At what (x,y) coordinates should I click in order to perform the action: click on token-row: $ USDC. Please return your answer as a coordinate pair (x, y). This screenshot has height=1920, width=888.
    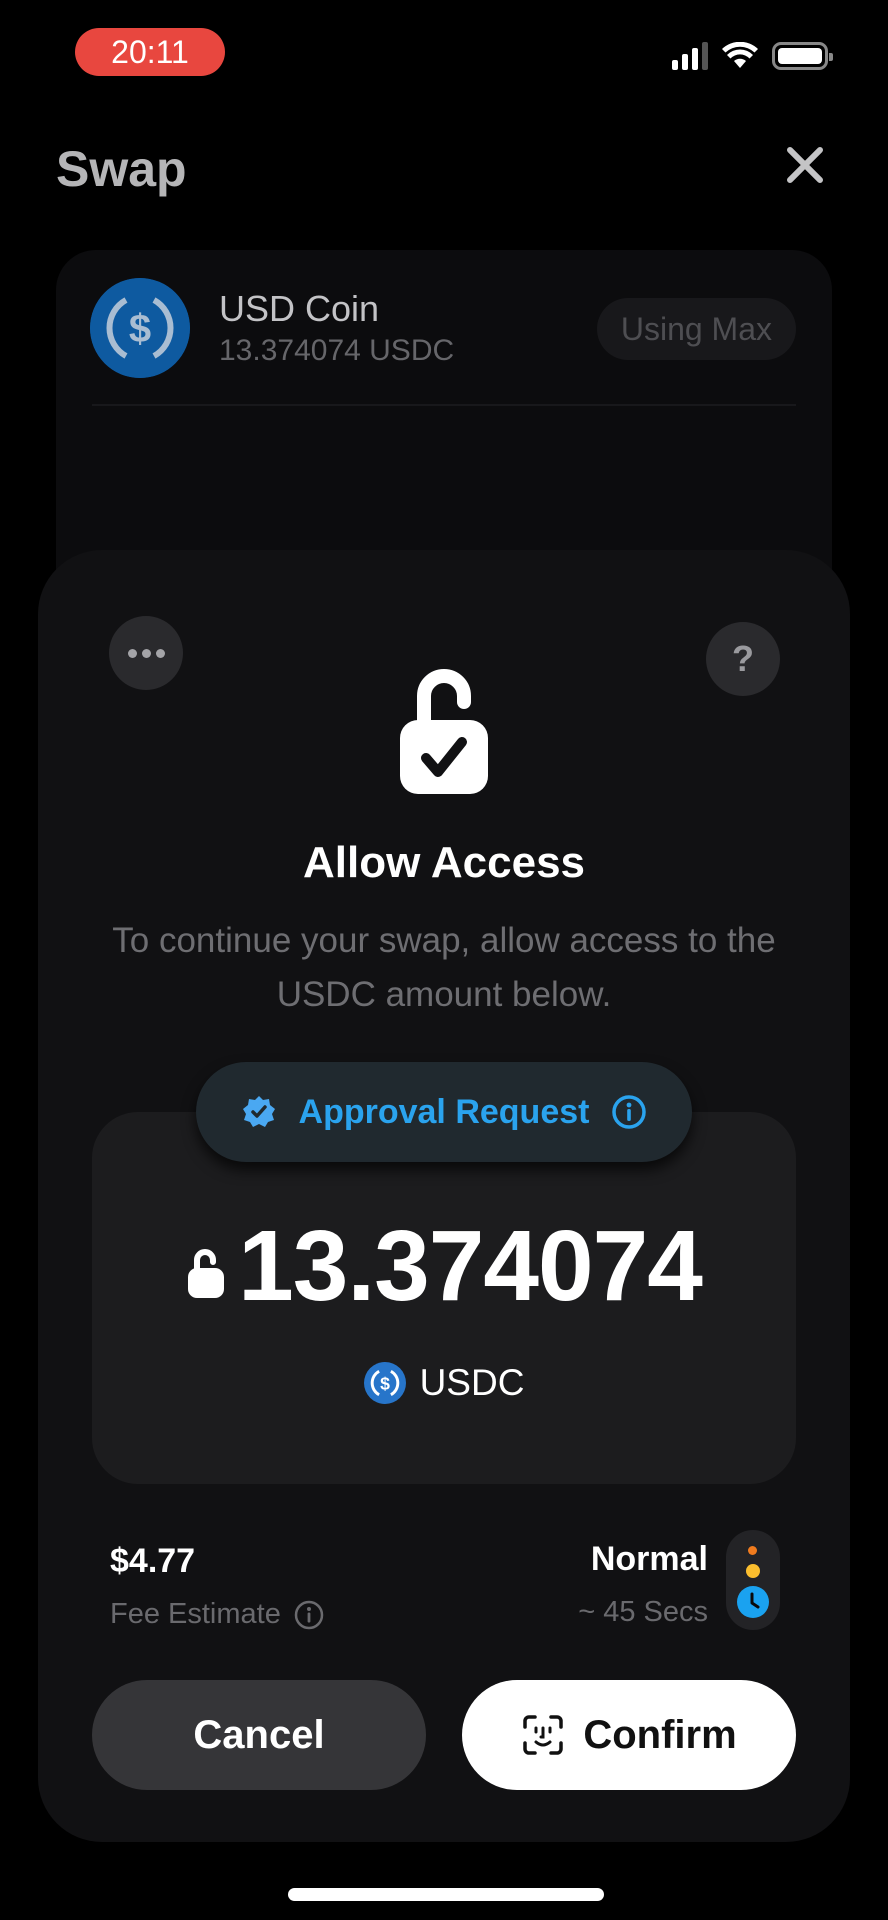
    Looking at the image, I should click on (444, 1383).